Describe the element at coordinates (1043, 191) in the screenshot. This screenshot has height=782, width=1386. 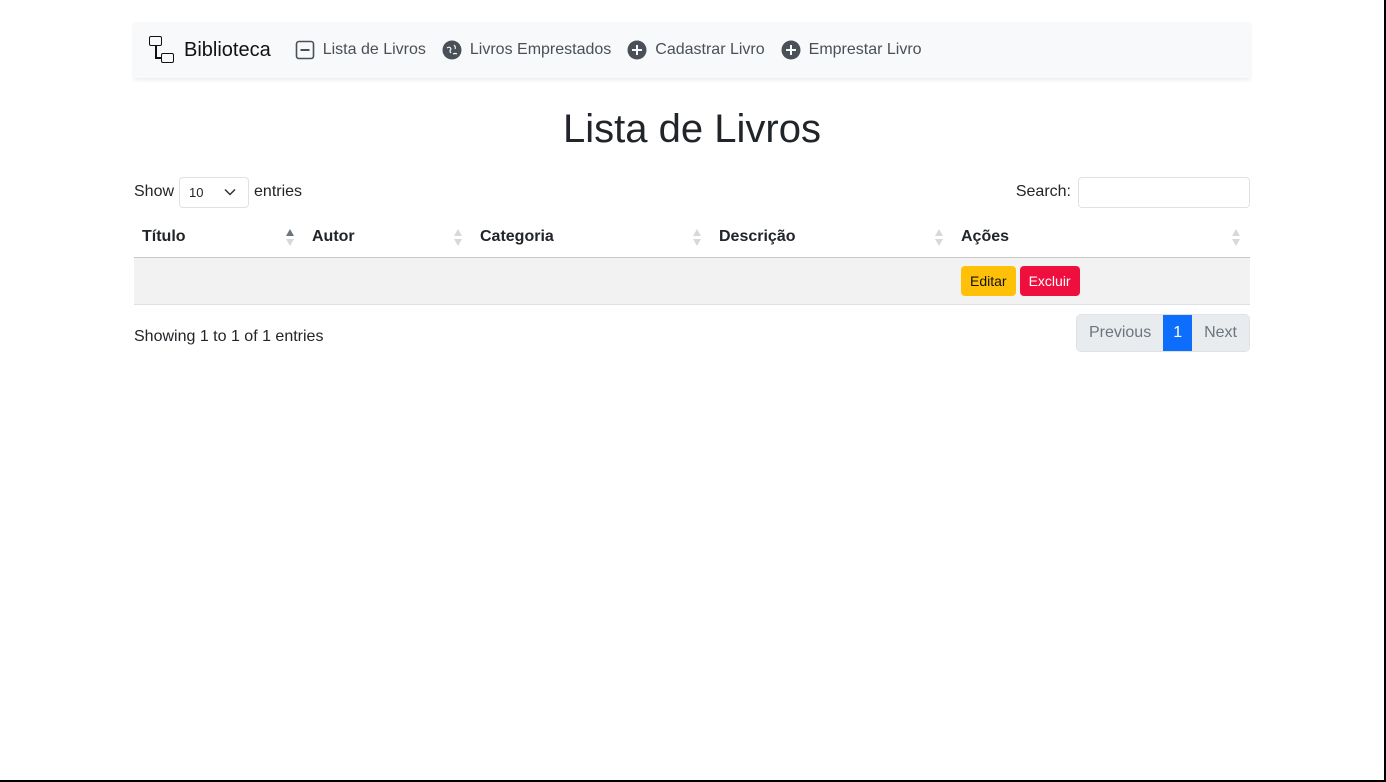
I see `search-label: Search:` at that location.